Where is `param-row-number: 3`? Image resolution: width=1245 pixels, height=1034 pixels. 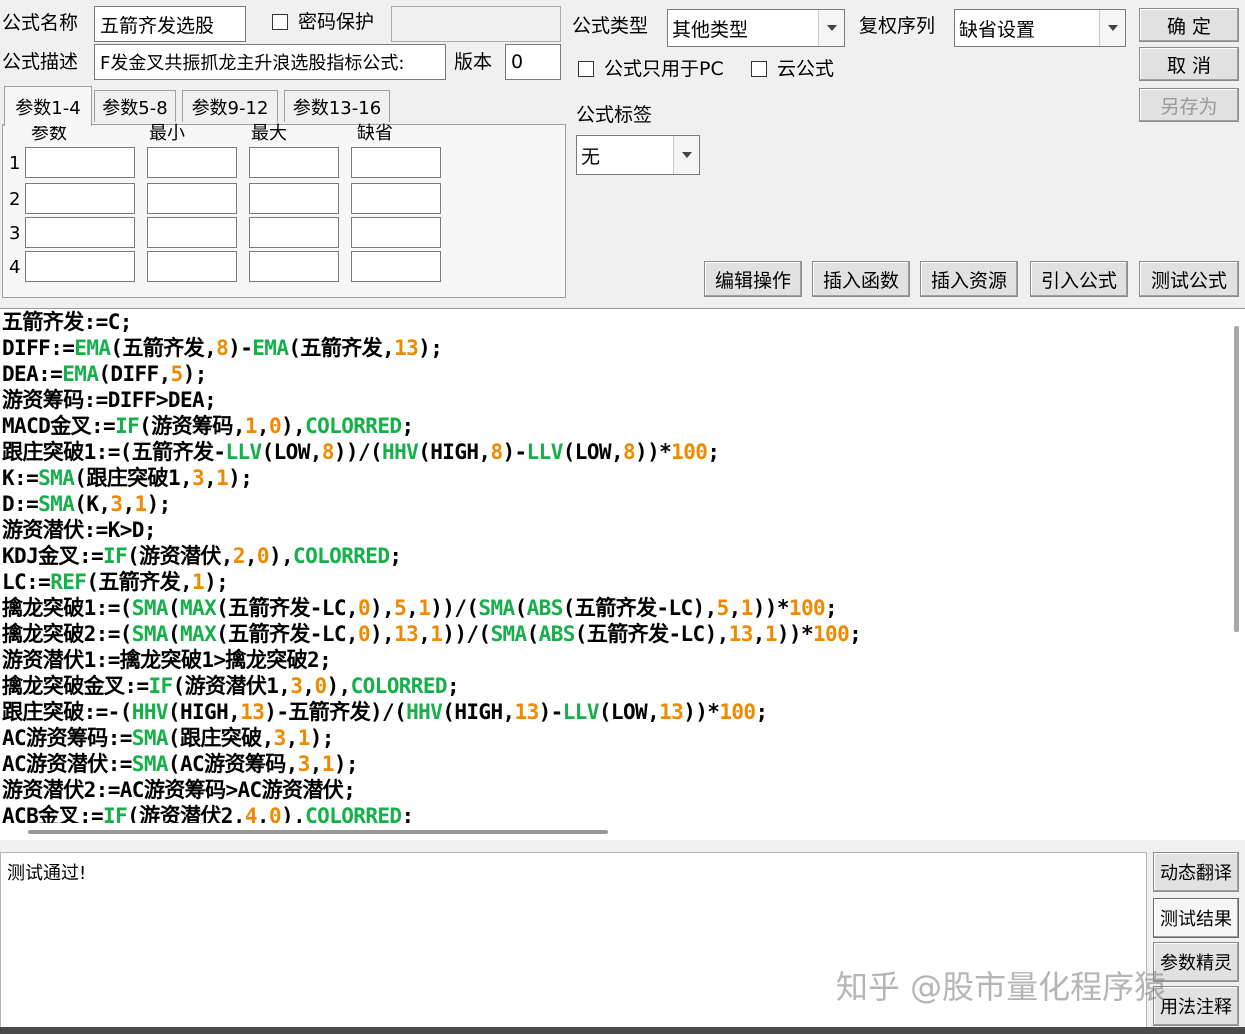
param-row-number: 3 is located at coordinates (15, 233).